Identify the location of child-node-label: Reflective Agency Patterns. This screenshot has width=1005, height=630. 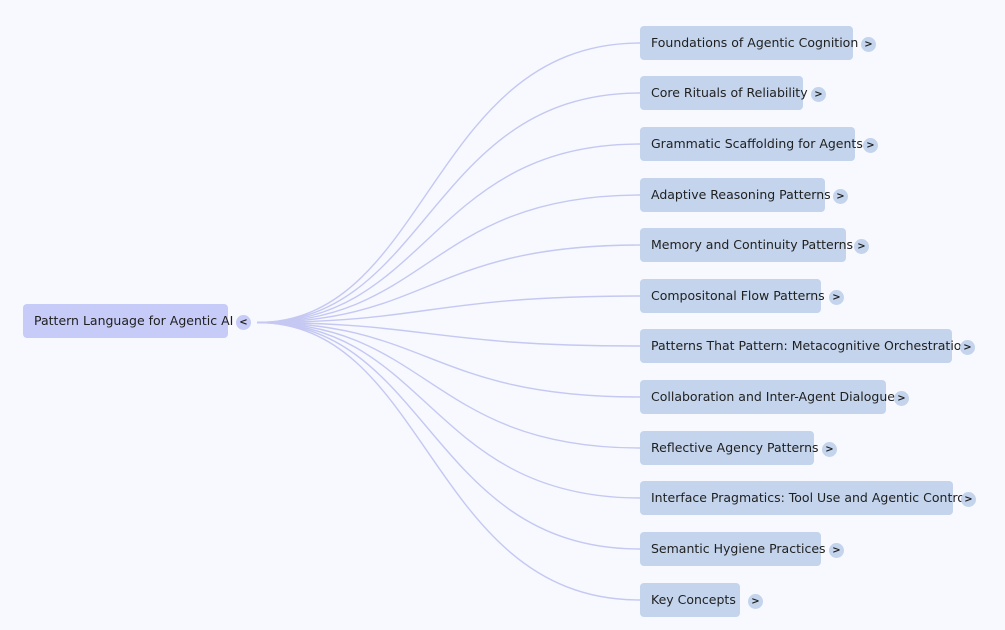
(735, 447).